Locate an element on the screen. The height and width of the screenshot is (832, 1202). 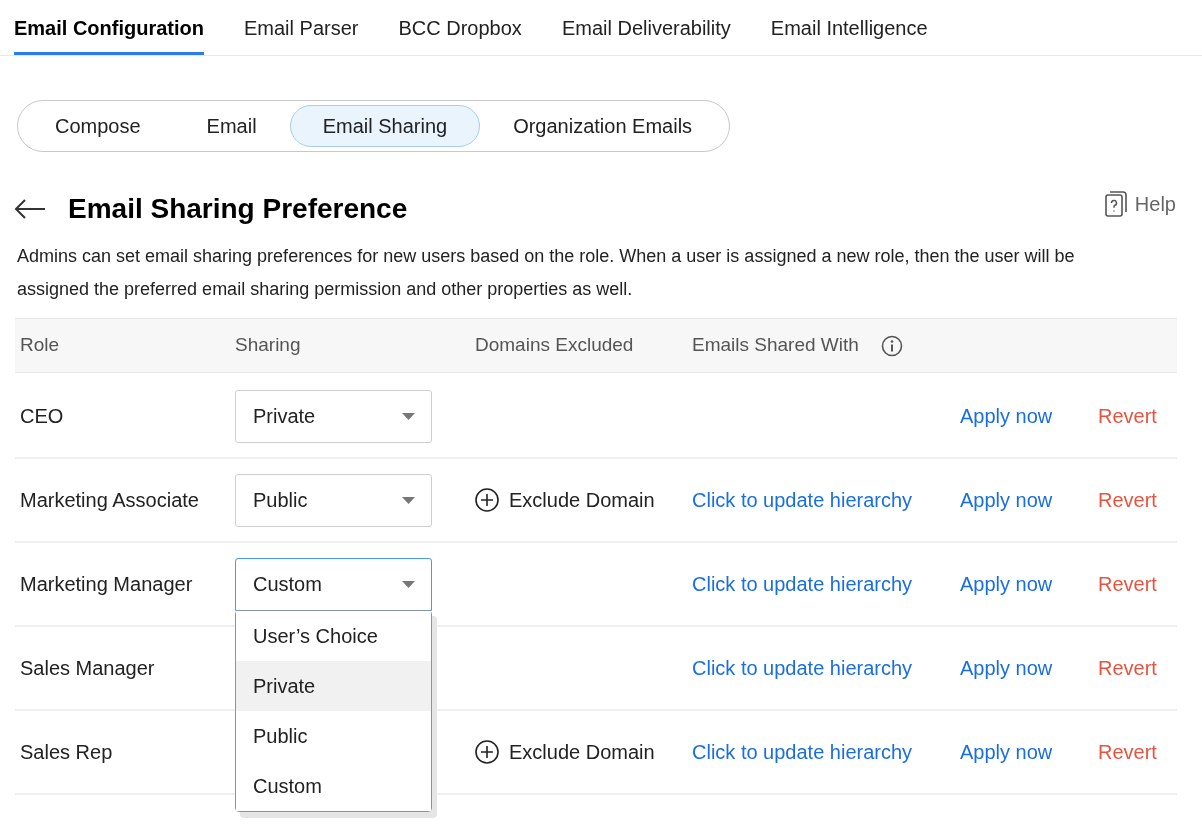
role-name: Sales Manager is located at coordinates (87, 668).